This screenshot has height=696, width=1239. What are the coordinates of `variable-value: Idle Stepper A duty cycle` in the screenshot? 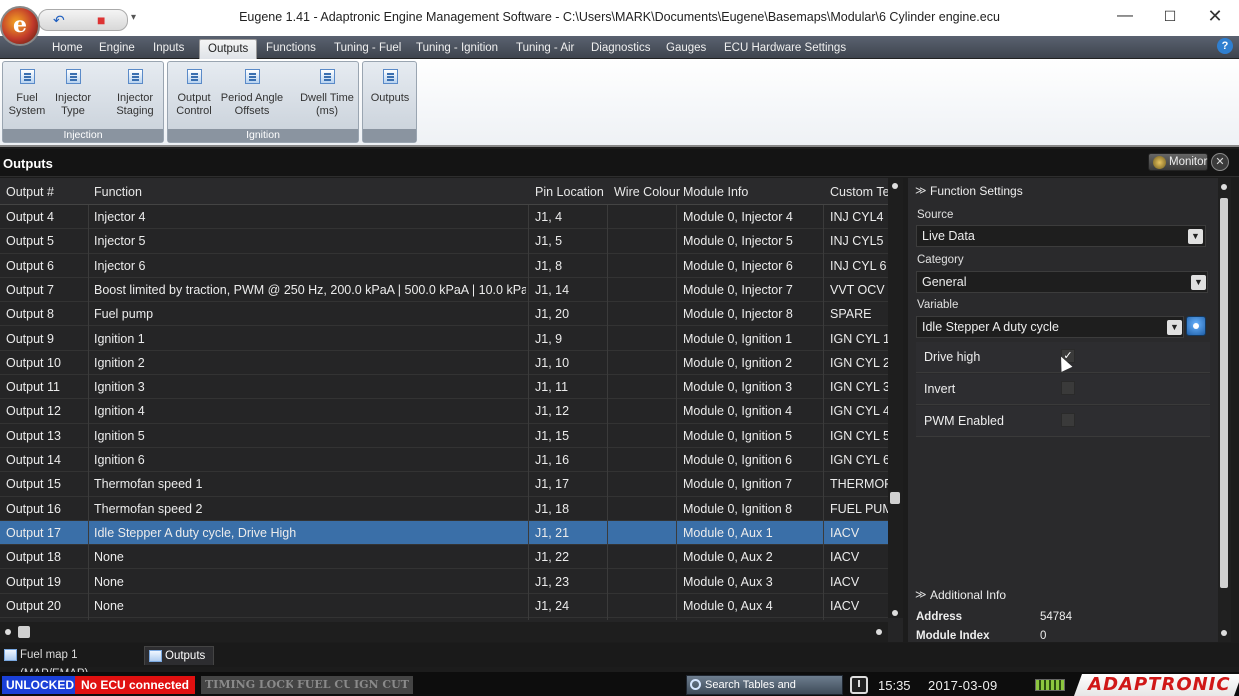 It's located at (990, 327).